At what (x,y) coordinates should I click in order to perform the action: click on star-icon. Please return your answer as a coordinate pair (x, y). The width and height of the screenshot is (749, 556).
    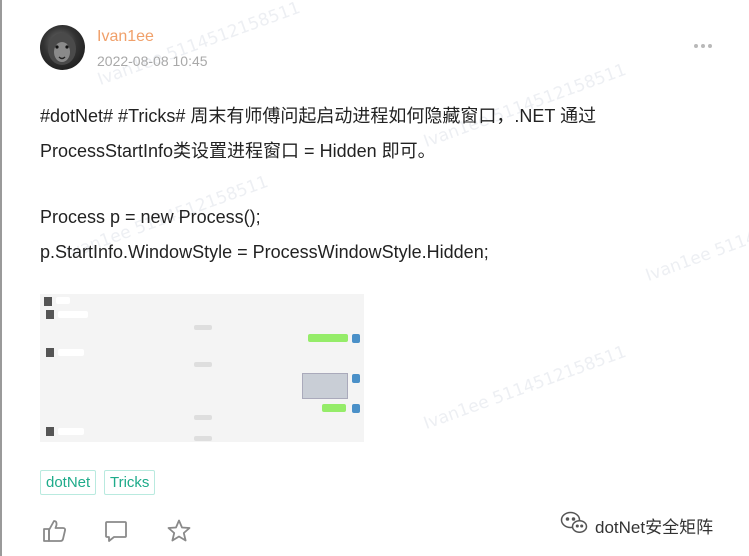
    Looking at the image, I should click on (179, 531).